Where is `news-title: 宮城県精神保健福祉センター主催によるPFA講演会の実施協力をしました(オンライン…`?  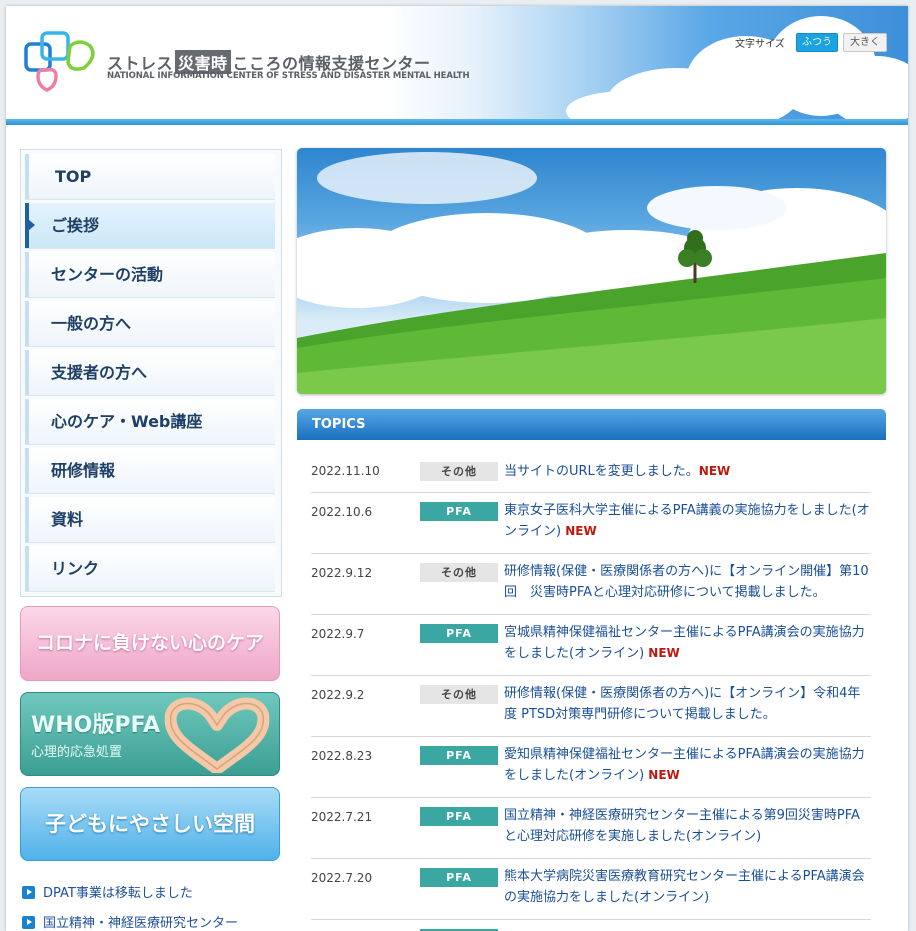
news-title: 宮城県精神保健福祉センター主催によるPFA講演会の実施協力をしました(オンライン… is located at coordinates (684, 643).